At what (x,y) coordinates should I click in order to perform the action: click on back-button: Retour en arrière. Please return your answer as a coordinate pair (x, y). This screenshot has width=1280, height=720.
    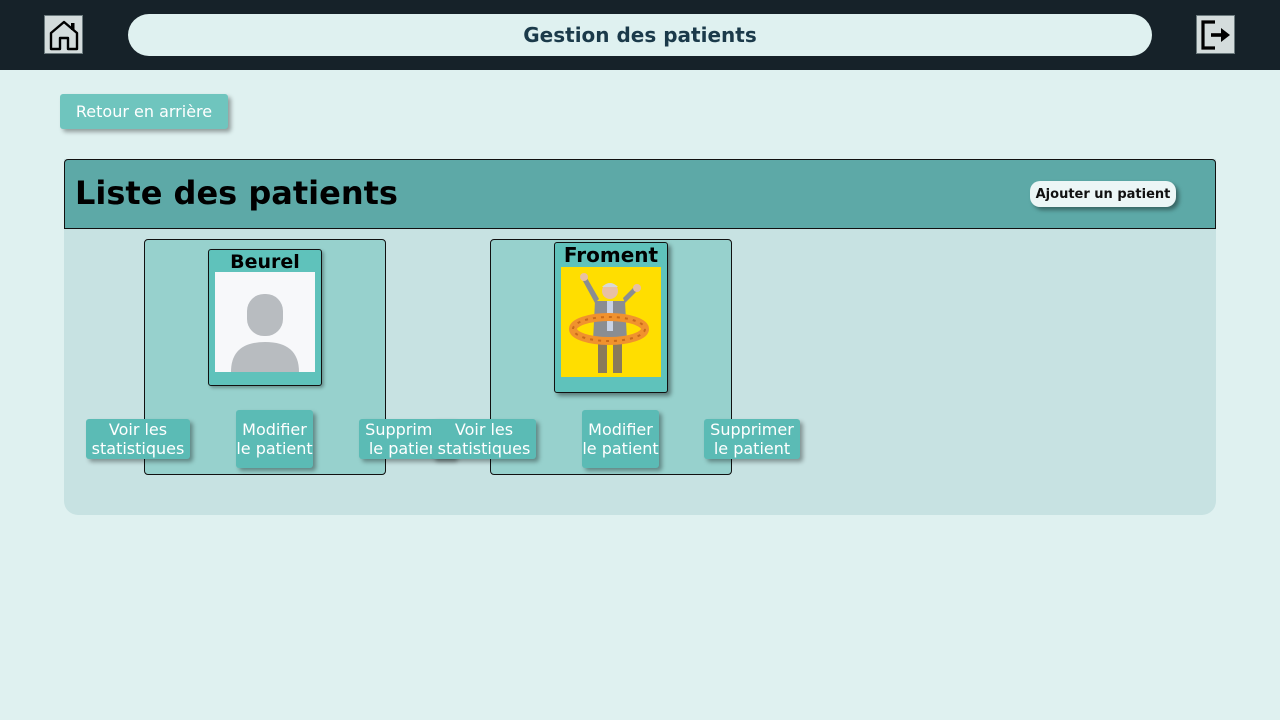
    Looking at the image, I should click on (144, 111).